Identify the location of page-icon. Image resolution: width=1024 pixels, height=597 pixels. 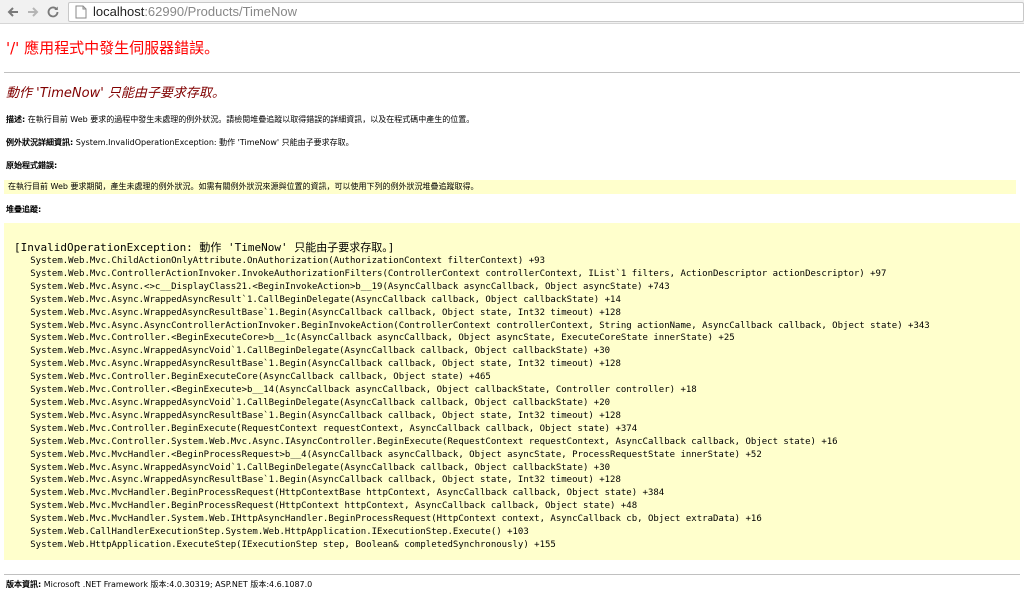
(81, 11).